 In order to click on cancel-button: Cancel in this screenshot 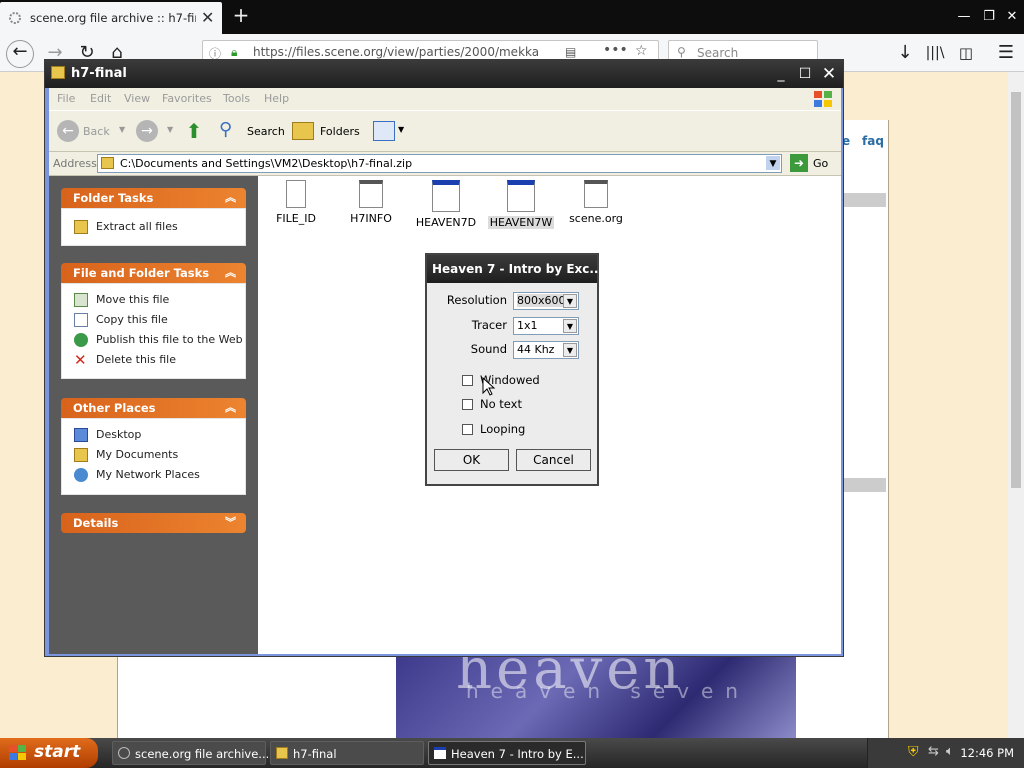, I will do `click(553, 460)`.